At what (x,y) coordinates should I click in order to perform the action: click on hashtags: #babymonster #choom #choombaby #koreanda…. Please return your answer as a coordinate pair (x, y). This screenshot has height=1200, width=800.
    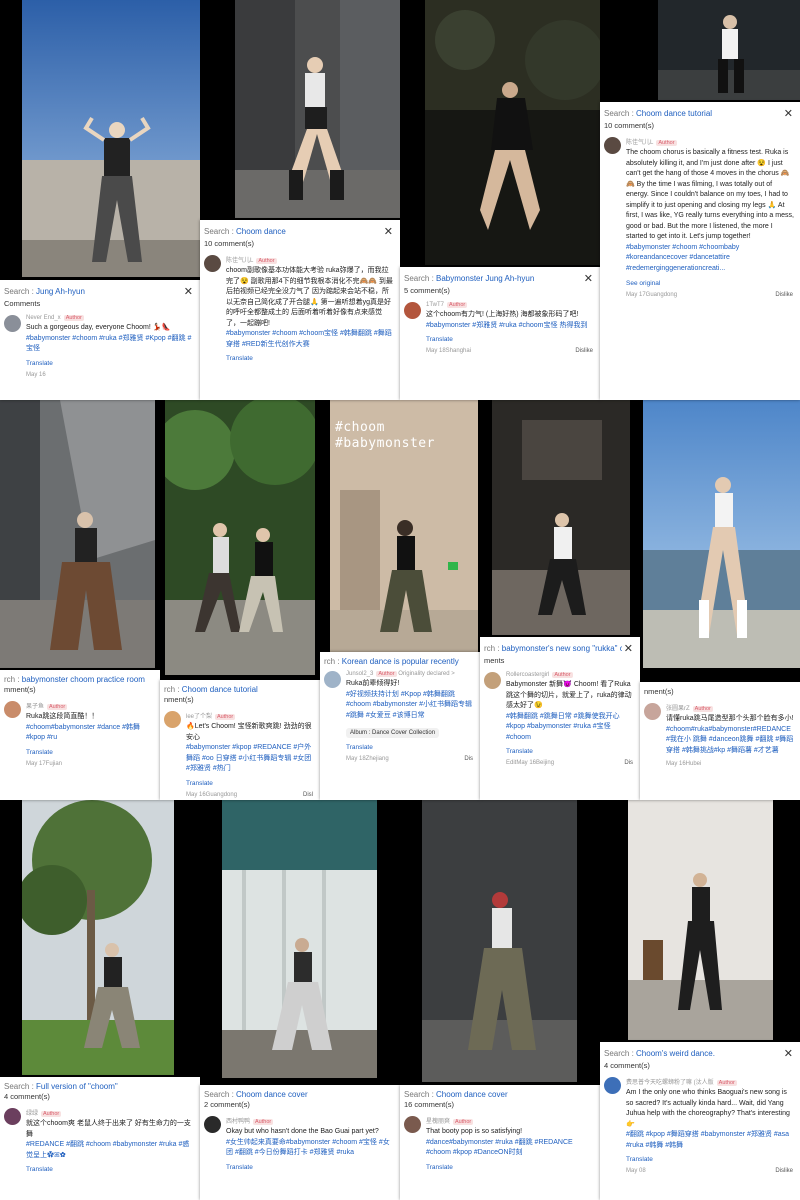
    Looking at the image, I should click on (682, 258).